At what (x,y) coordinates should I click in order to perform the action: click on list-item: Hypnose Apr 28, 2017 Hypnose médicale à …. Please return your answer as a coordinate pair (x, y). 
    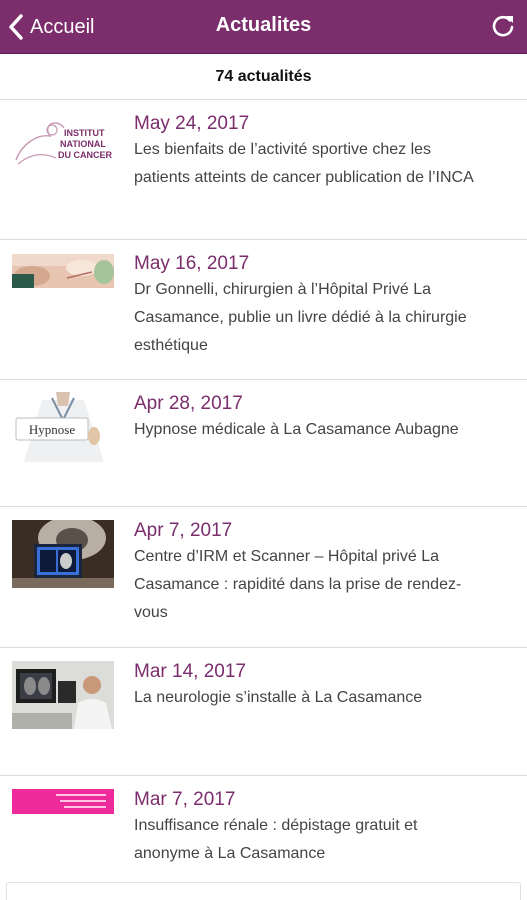
    Looking at the image, I should click on (263, 443).